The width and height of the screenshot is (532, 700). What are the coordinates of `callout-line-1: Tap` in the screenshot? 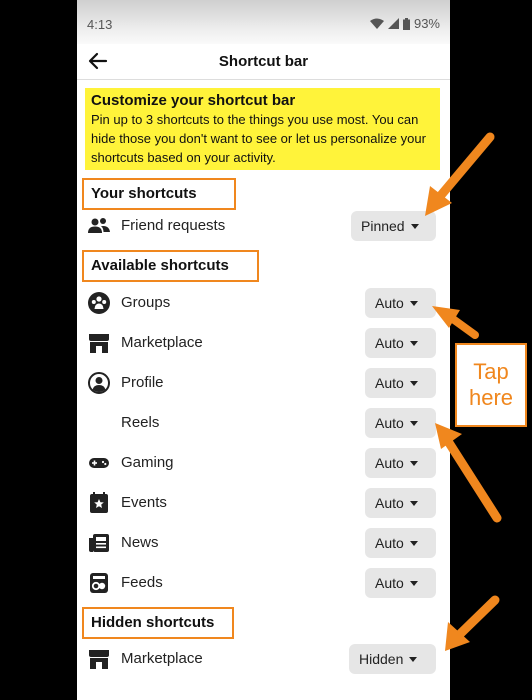 It's located at (491, 371).